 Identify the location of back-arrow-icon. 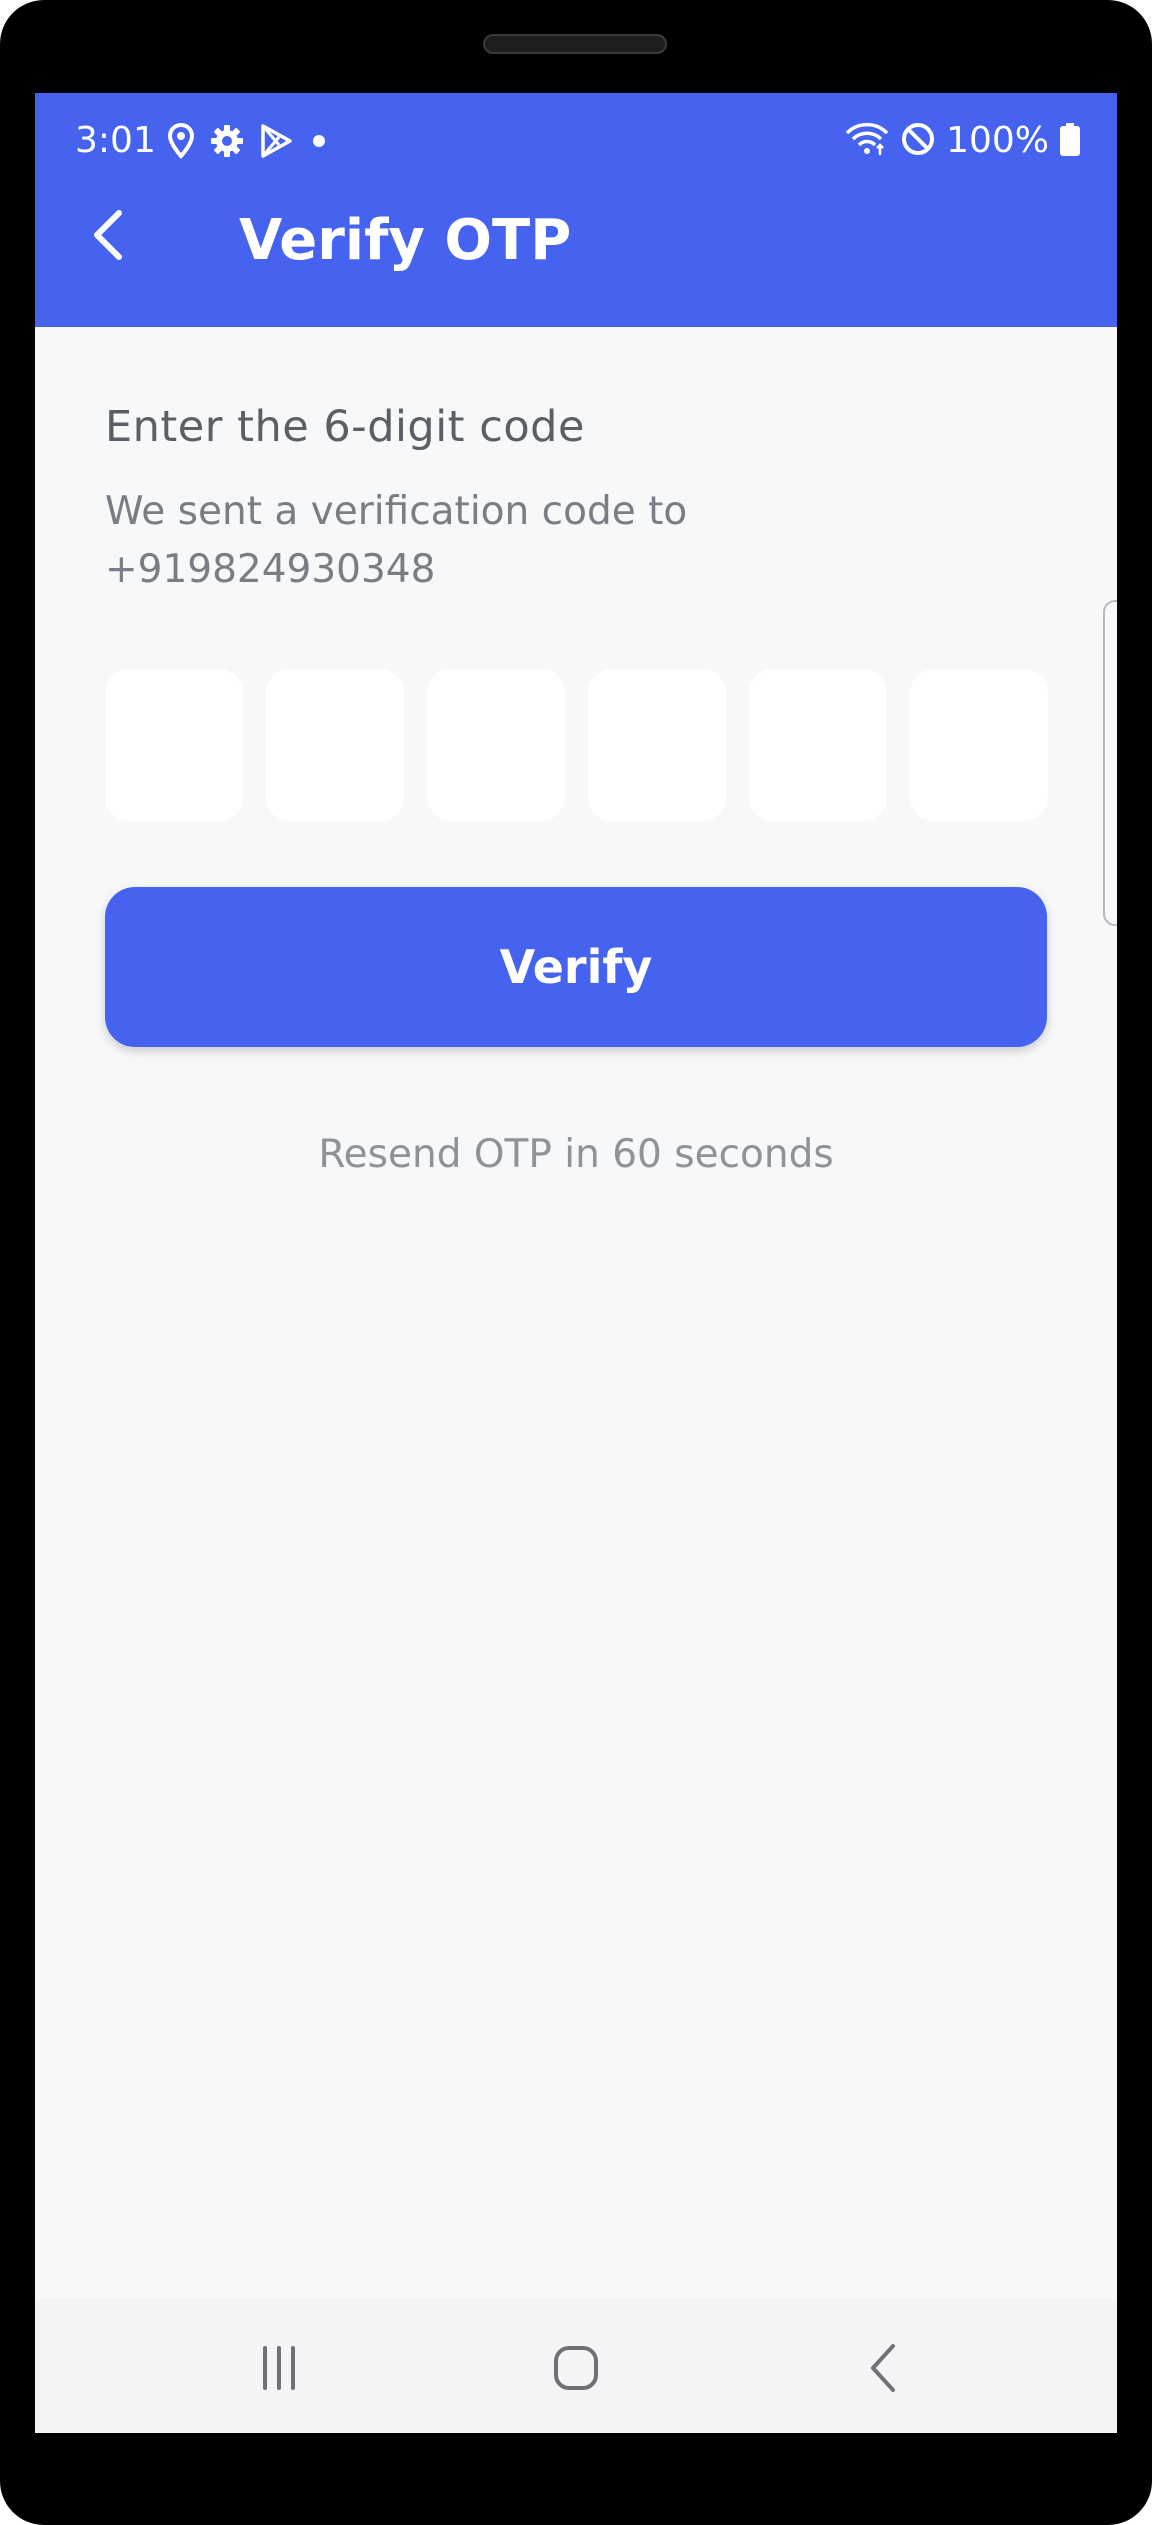
(108, 235).